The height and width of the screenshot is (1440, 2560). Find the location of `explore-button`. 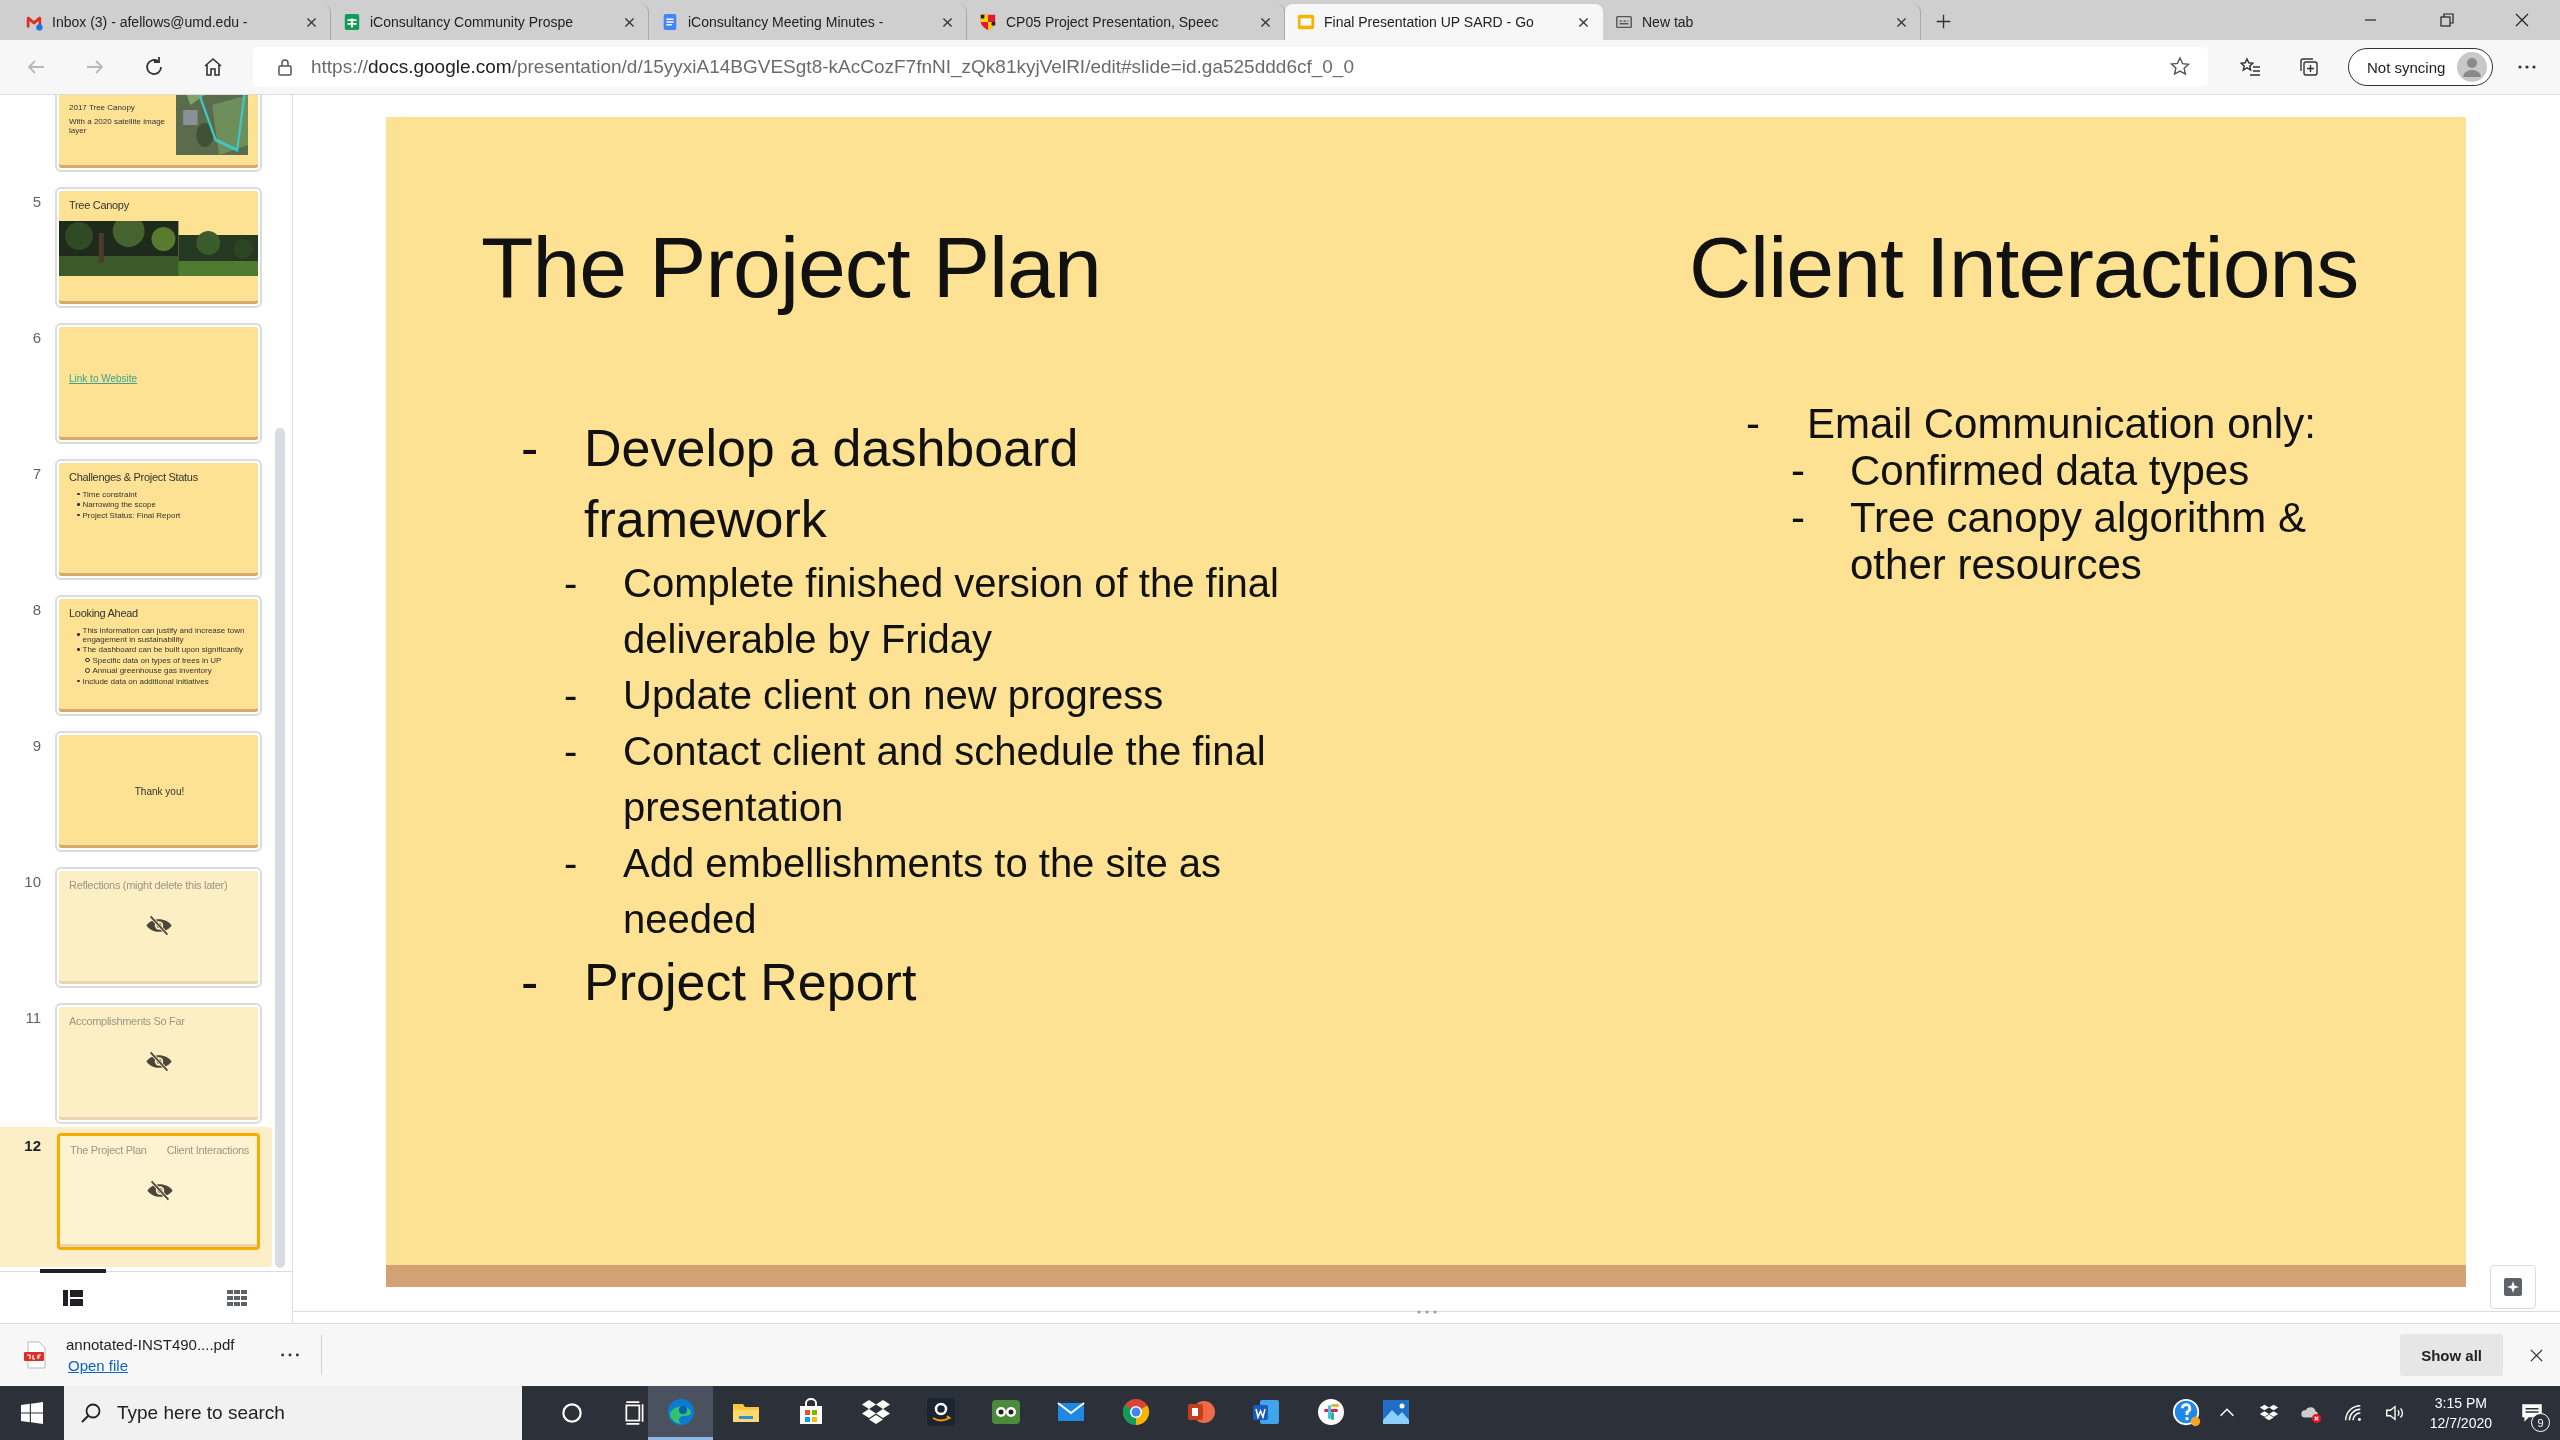

explore-button is located at coordinates (2513, 1287).